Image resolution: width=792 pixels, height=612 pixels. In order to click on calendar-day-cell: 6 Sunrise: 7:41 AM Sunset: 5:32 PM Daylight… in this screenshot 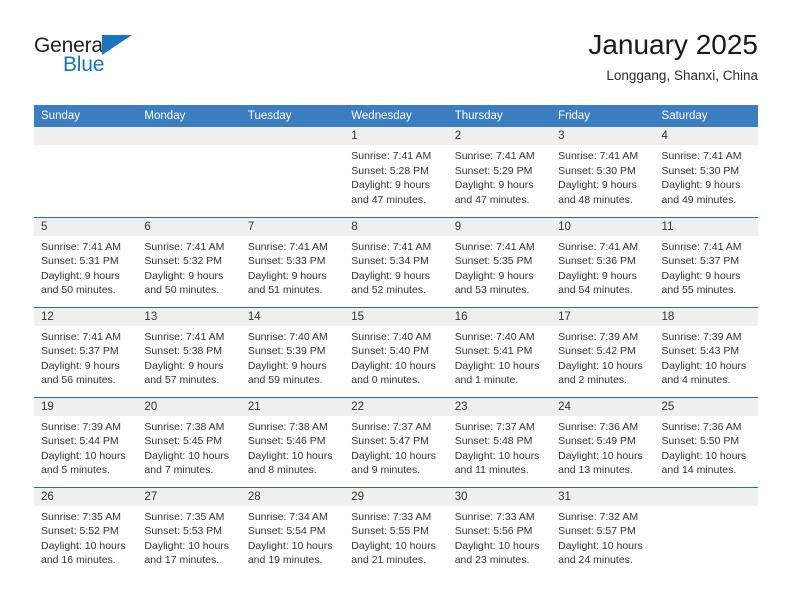, I will do `click(189, 261)`.